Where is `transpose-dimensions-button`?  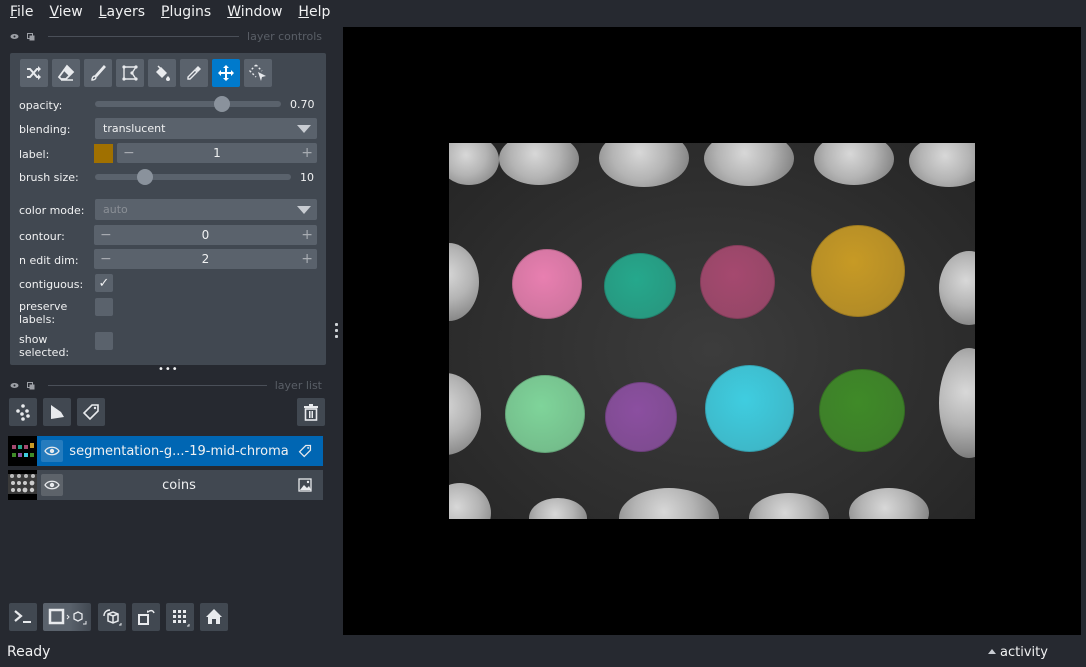 transpose-dimensions-button is located at coordinates (146, 617).